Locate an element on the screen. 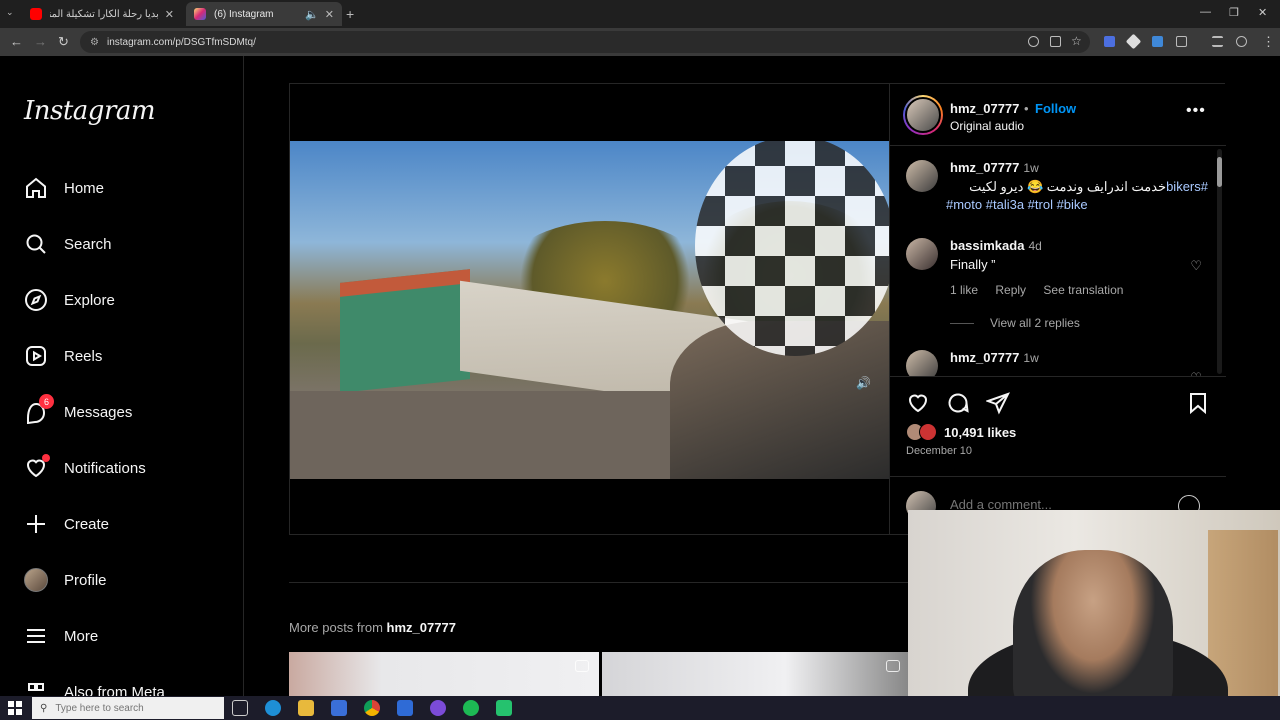 The image size is (1280, 720). post-header: hmz_07777 • Follow Original audio ••• is located at coordinates (1058, 115).